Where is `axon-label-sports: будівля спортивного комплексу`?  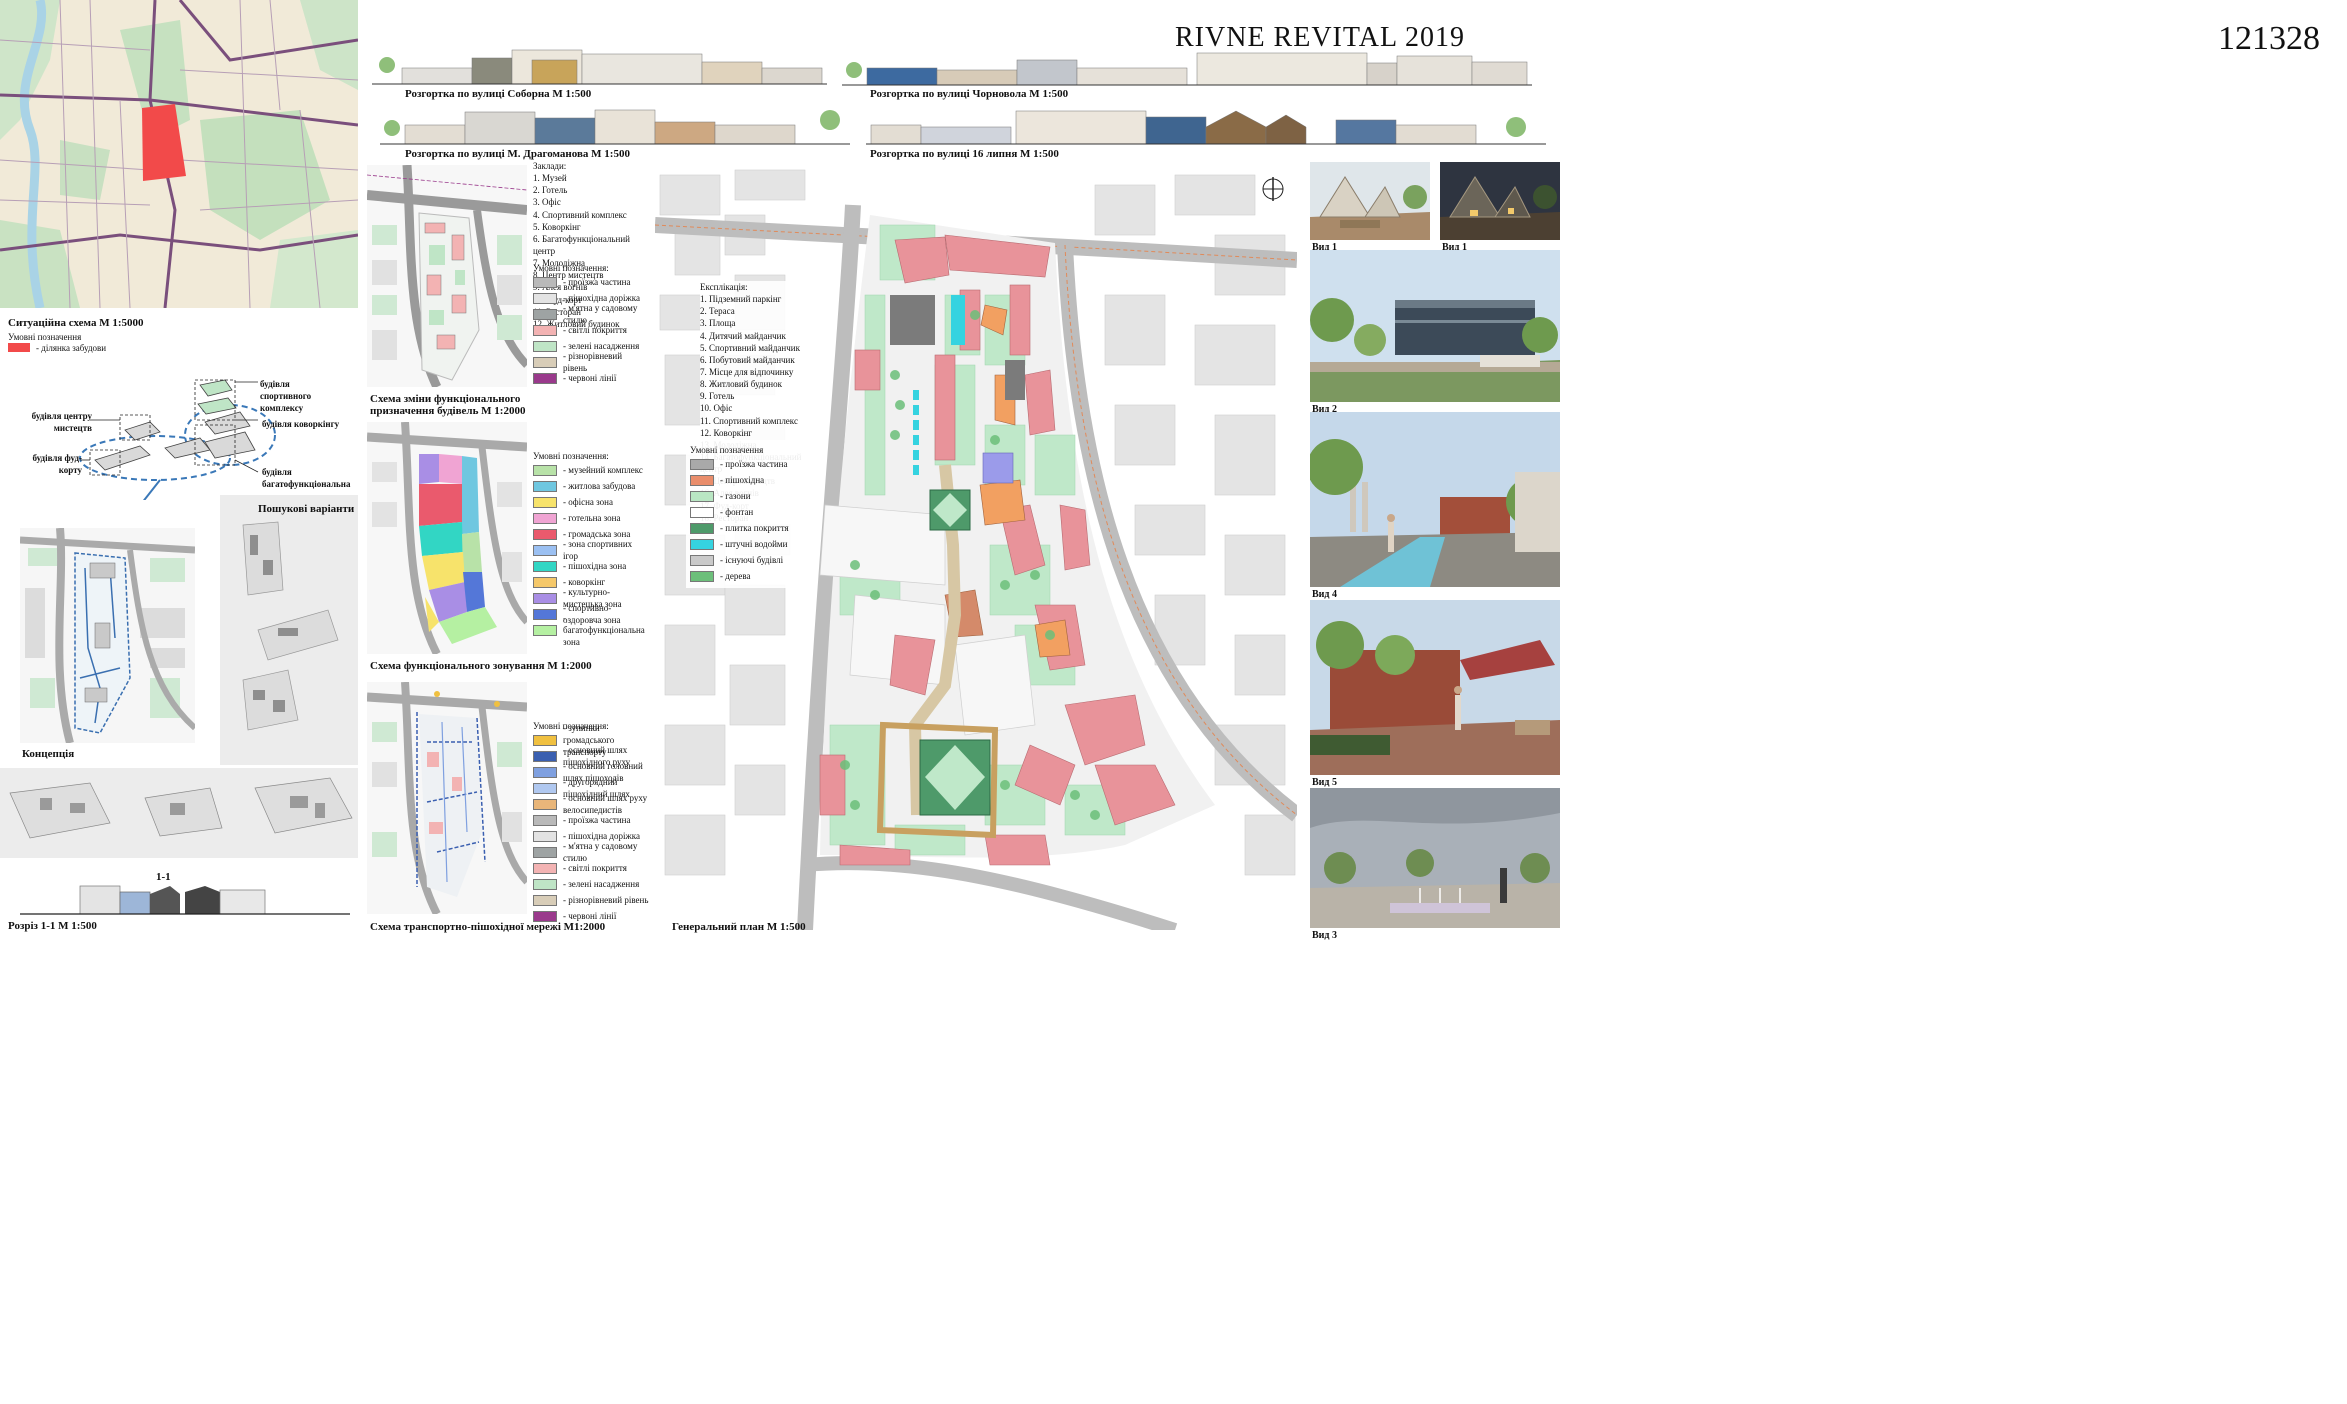 axon-label-sports: будівля спортивного комплексу is located at coordinates (286, 396).